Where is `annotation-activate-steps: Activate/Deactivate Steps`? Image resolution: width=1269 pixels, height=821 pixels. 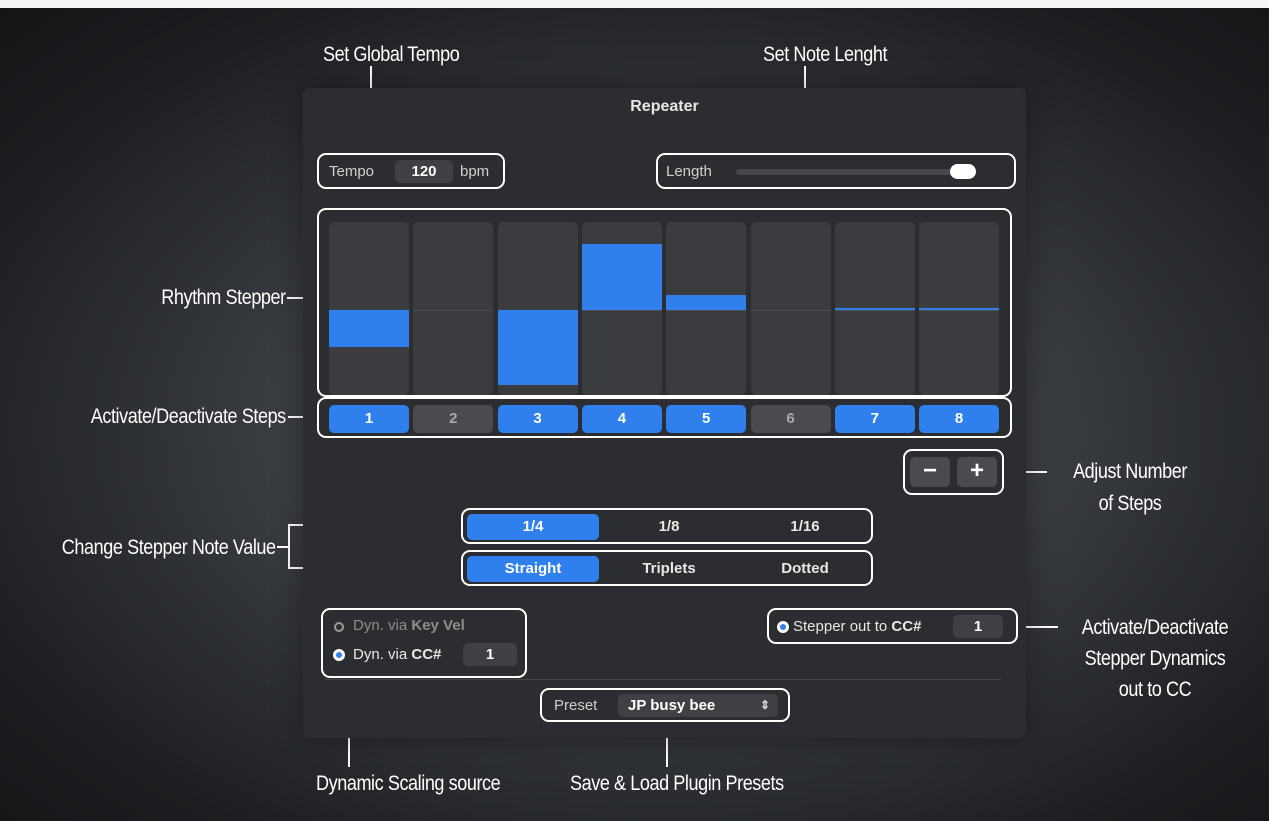 annotation-activate-steps: Activate/Deactivate Steps is located at coordinates (188, 416).